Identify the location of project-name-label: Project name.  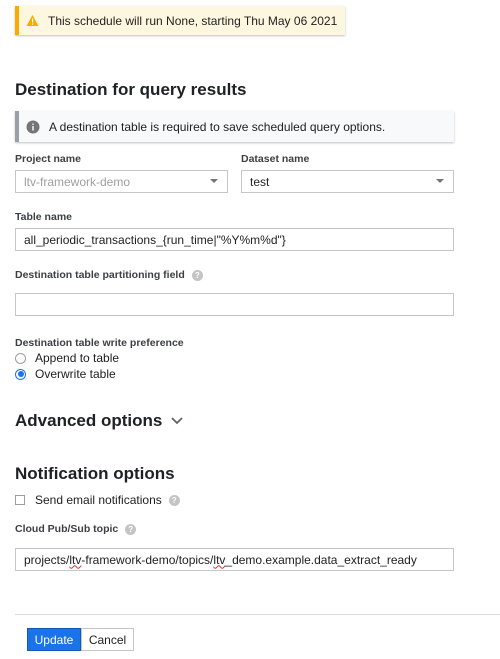
(48, 159).